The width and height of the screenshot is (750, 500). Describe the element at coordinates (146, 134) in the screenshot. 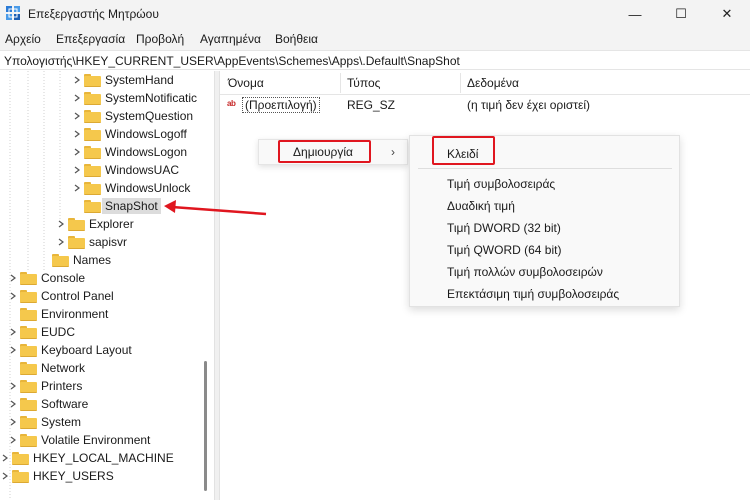

I see `tree-item-label: WindowsLogoff` at that location.